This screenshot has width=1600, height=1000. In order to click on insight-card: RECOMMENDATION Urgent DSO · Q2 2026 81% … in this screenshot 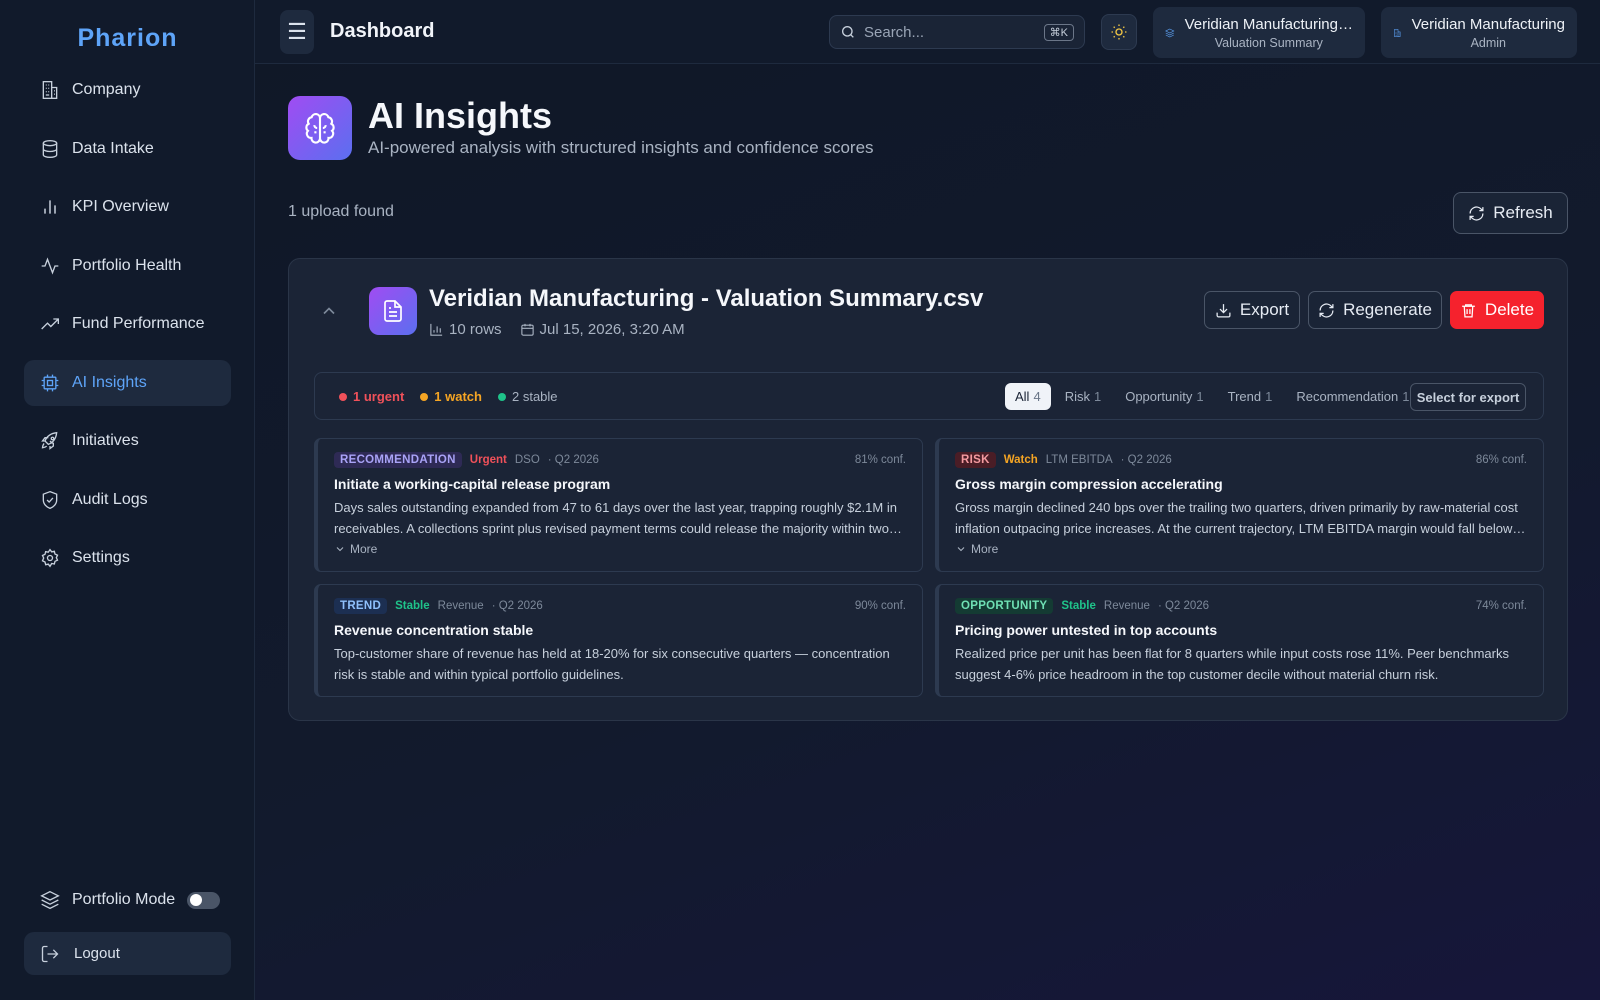, I will do `click(618, 505)`.